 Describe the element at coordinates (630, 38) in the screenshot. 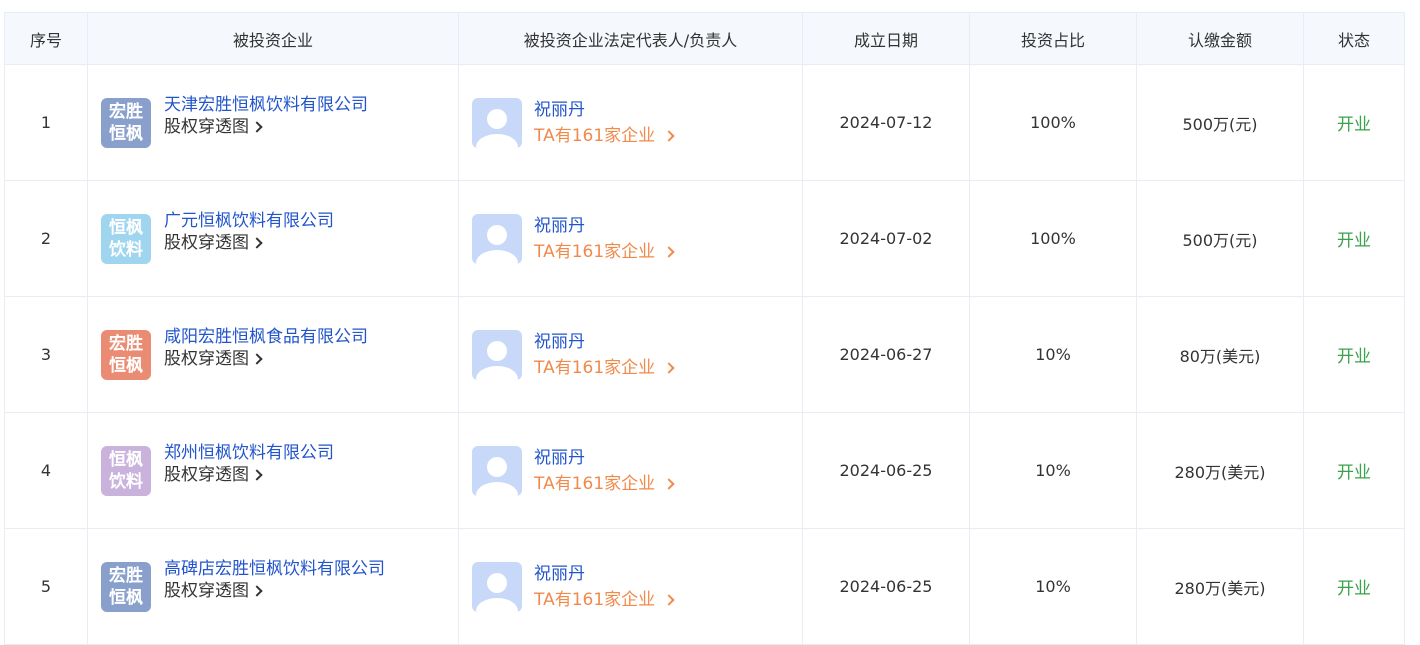

I see `header-representative: 被投资企业法定代表人/负责人` at that location.